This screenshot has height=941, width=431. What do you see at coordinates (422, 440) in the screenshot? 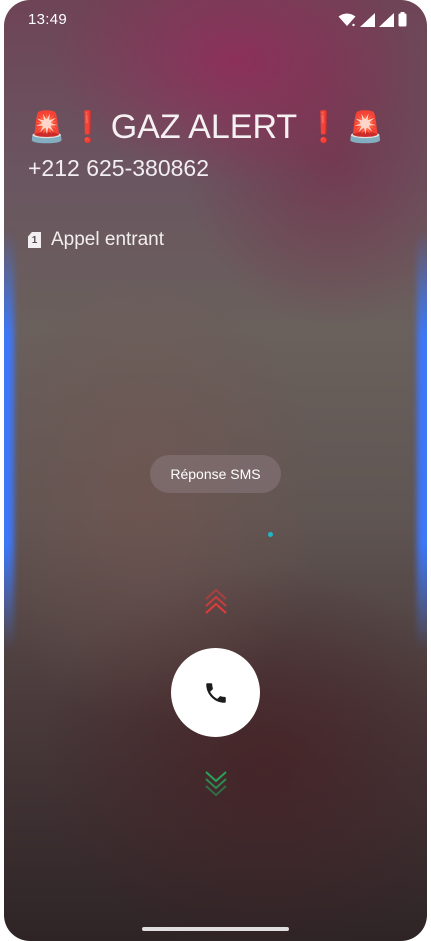
I see `edge-glow-right` at bounding box center [422, 440].